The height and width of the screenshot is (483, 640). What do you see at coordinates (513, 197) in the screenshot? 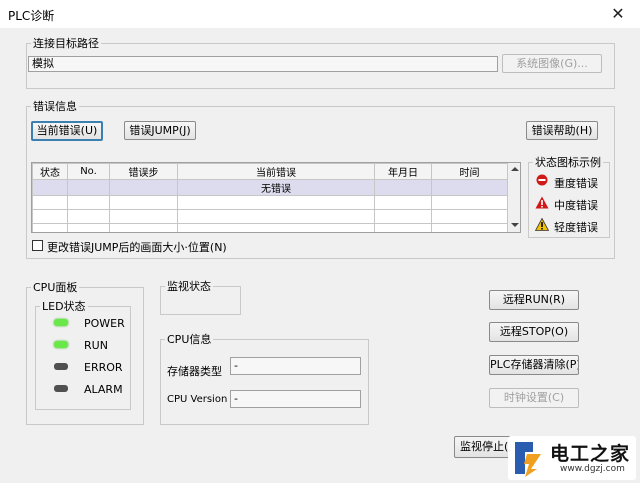
I see `table-scrollbar` at bounding box center [513, 197].